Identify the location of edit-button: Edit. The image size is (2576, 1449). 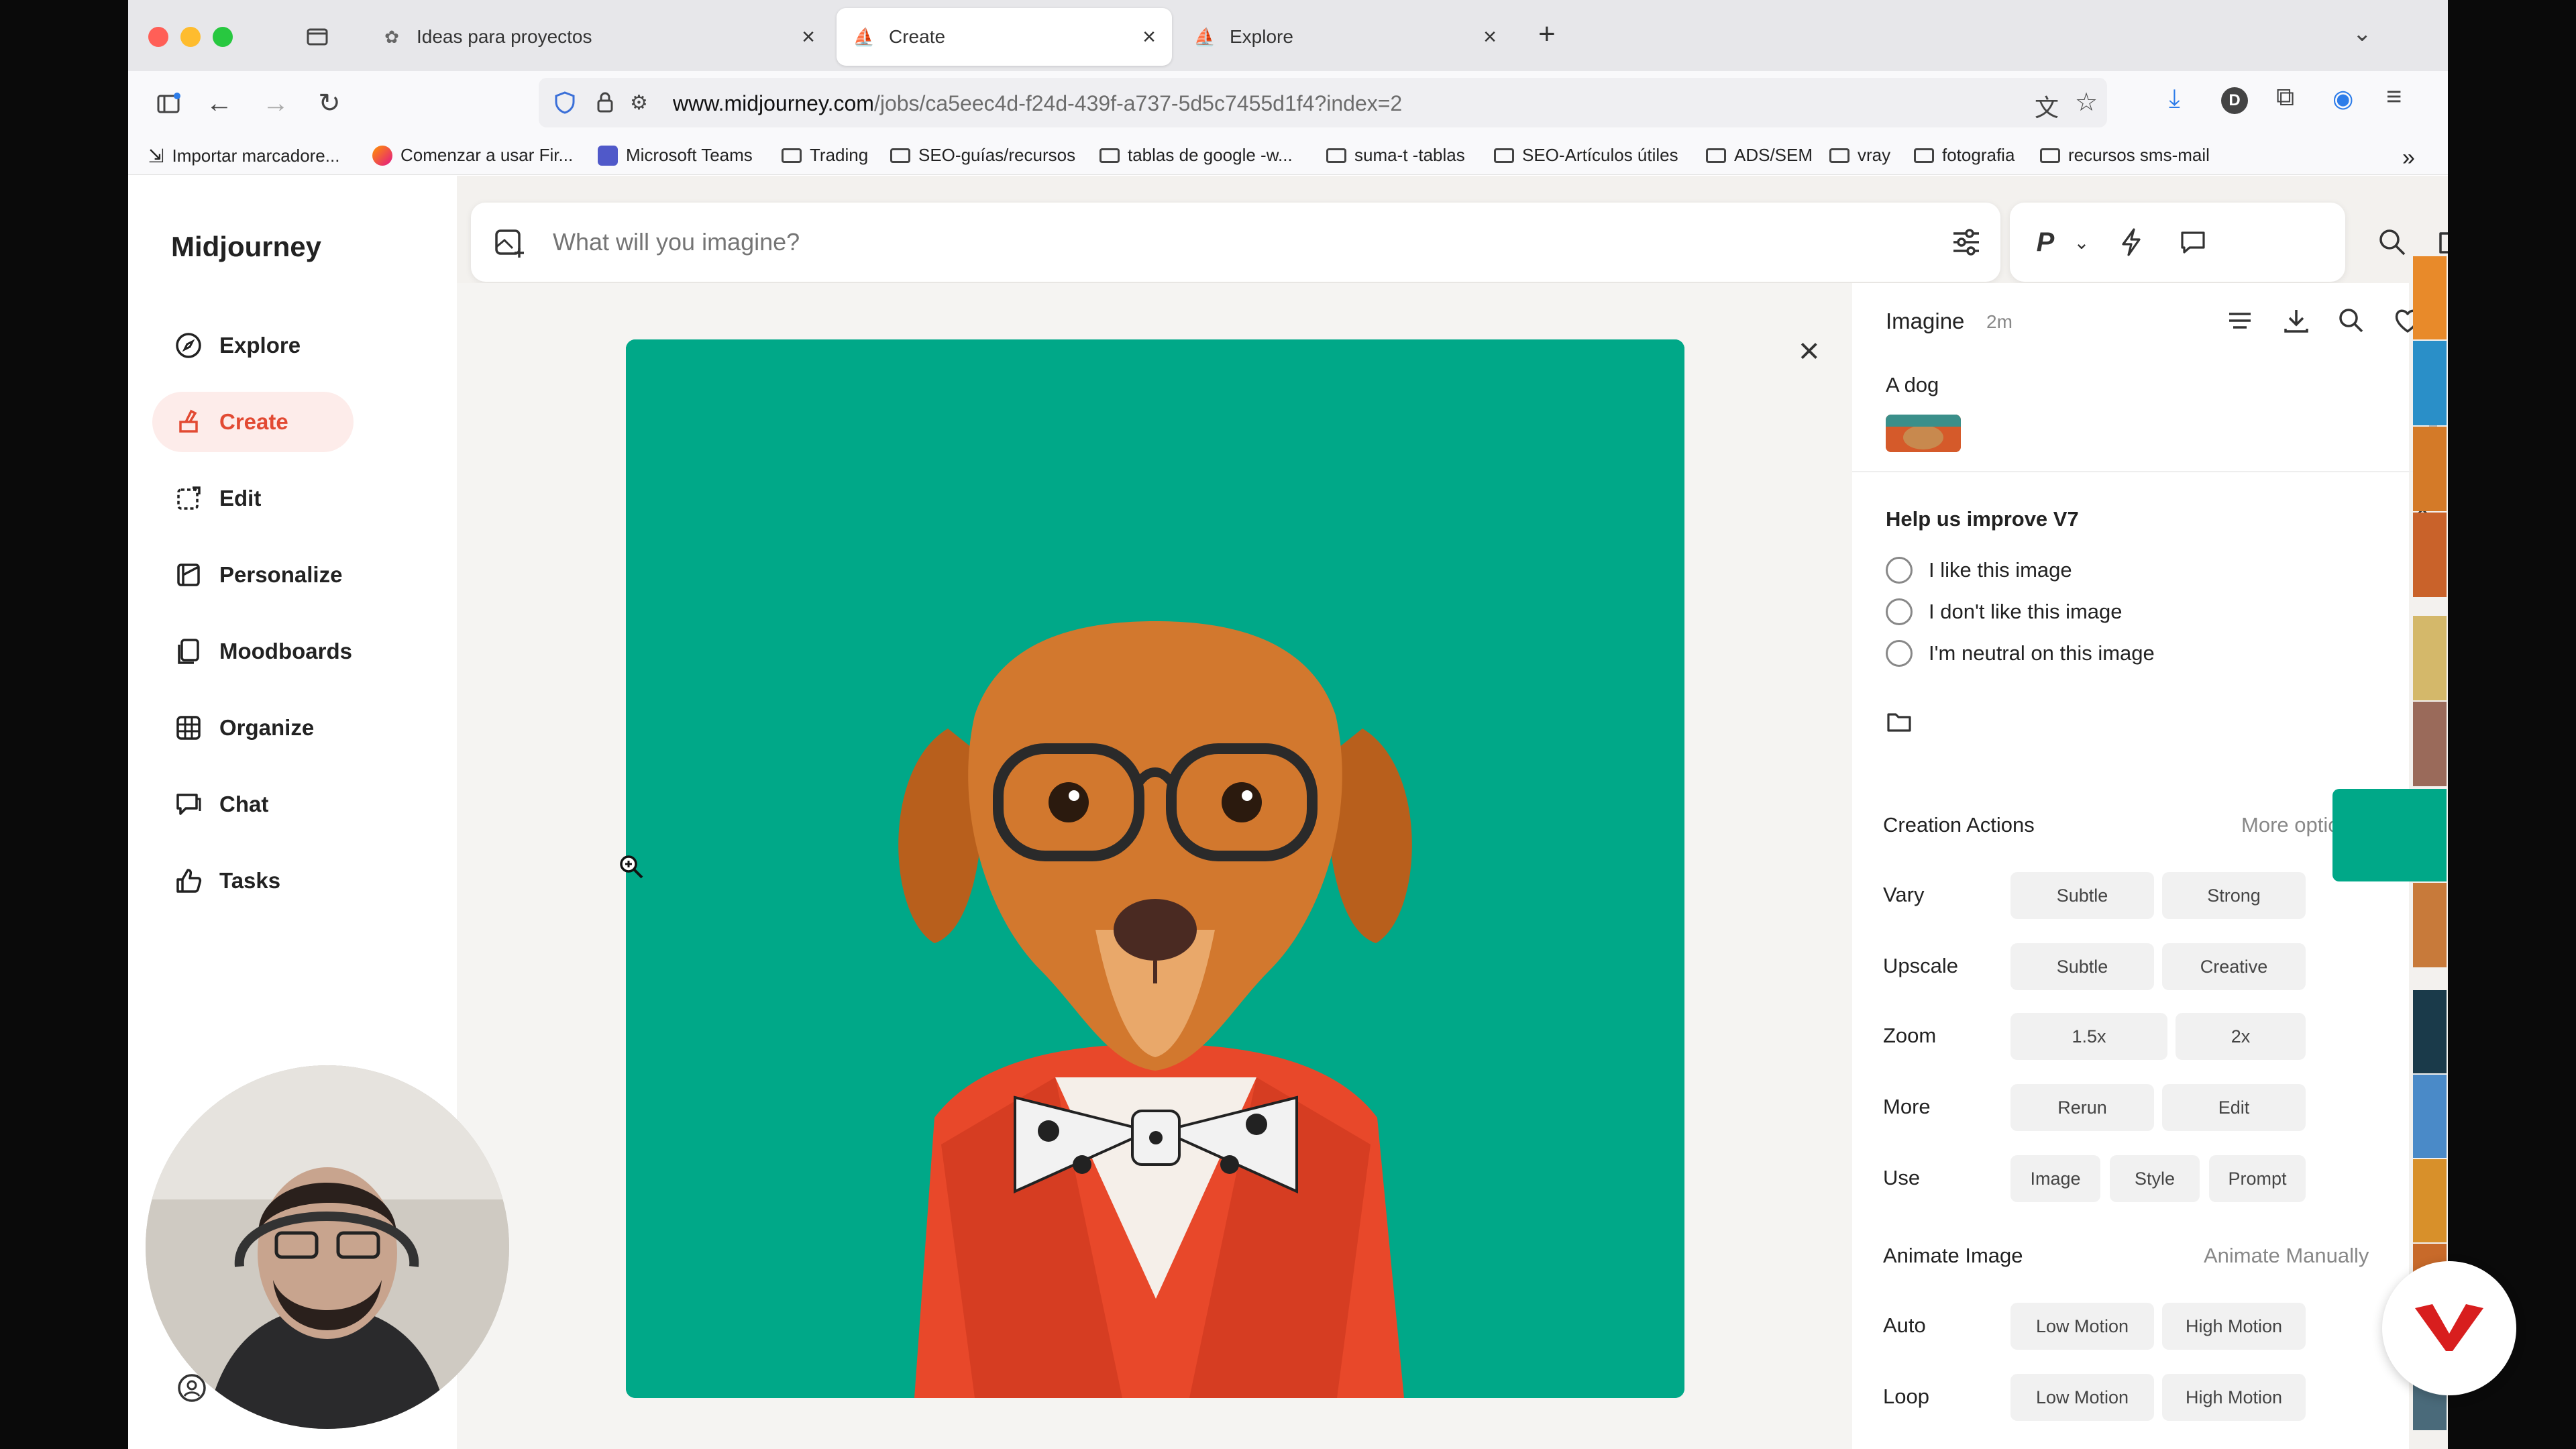
(2234, 1107).